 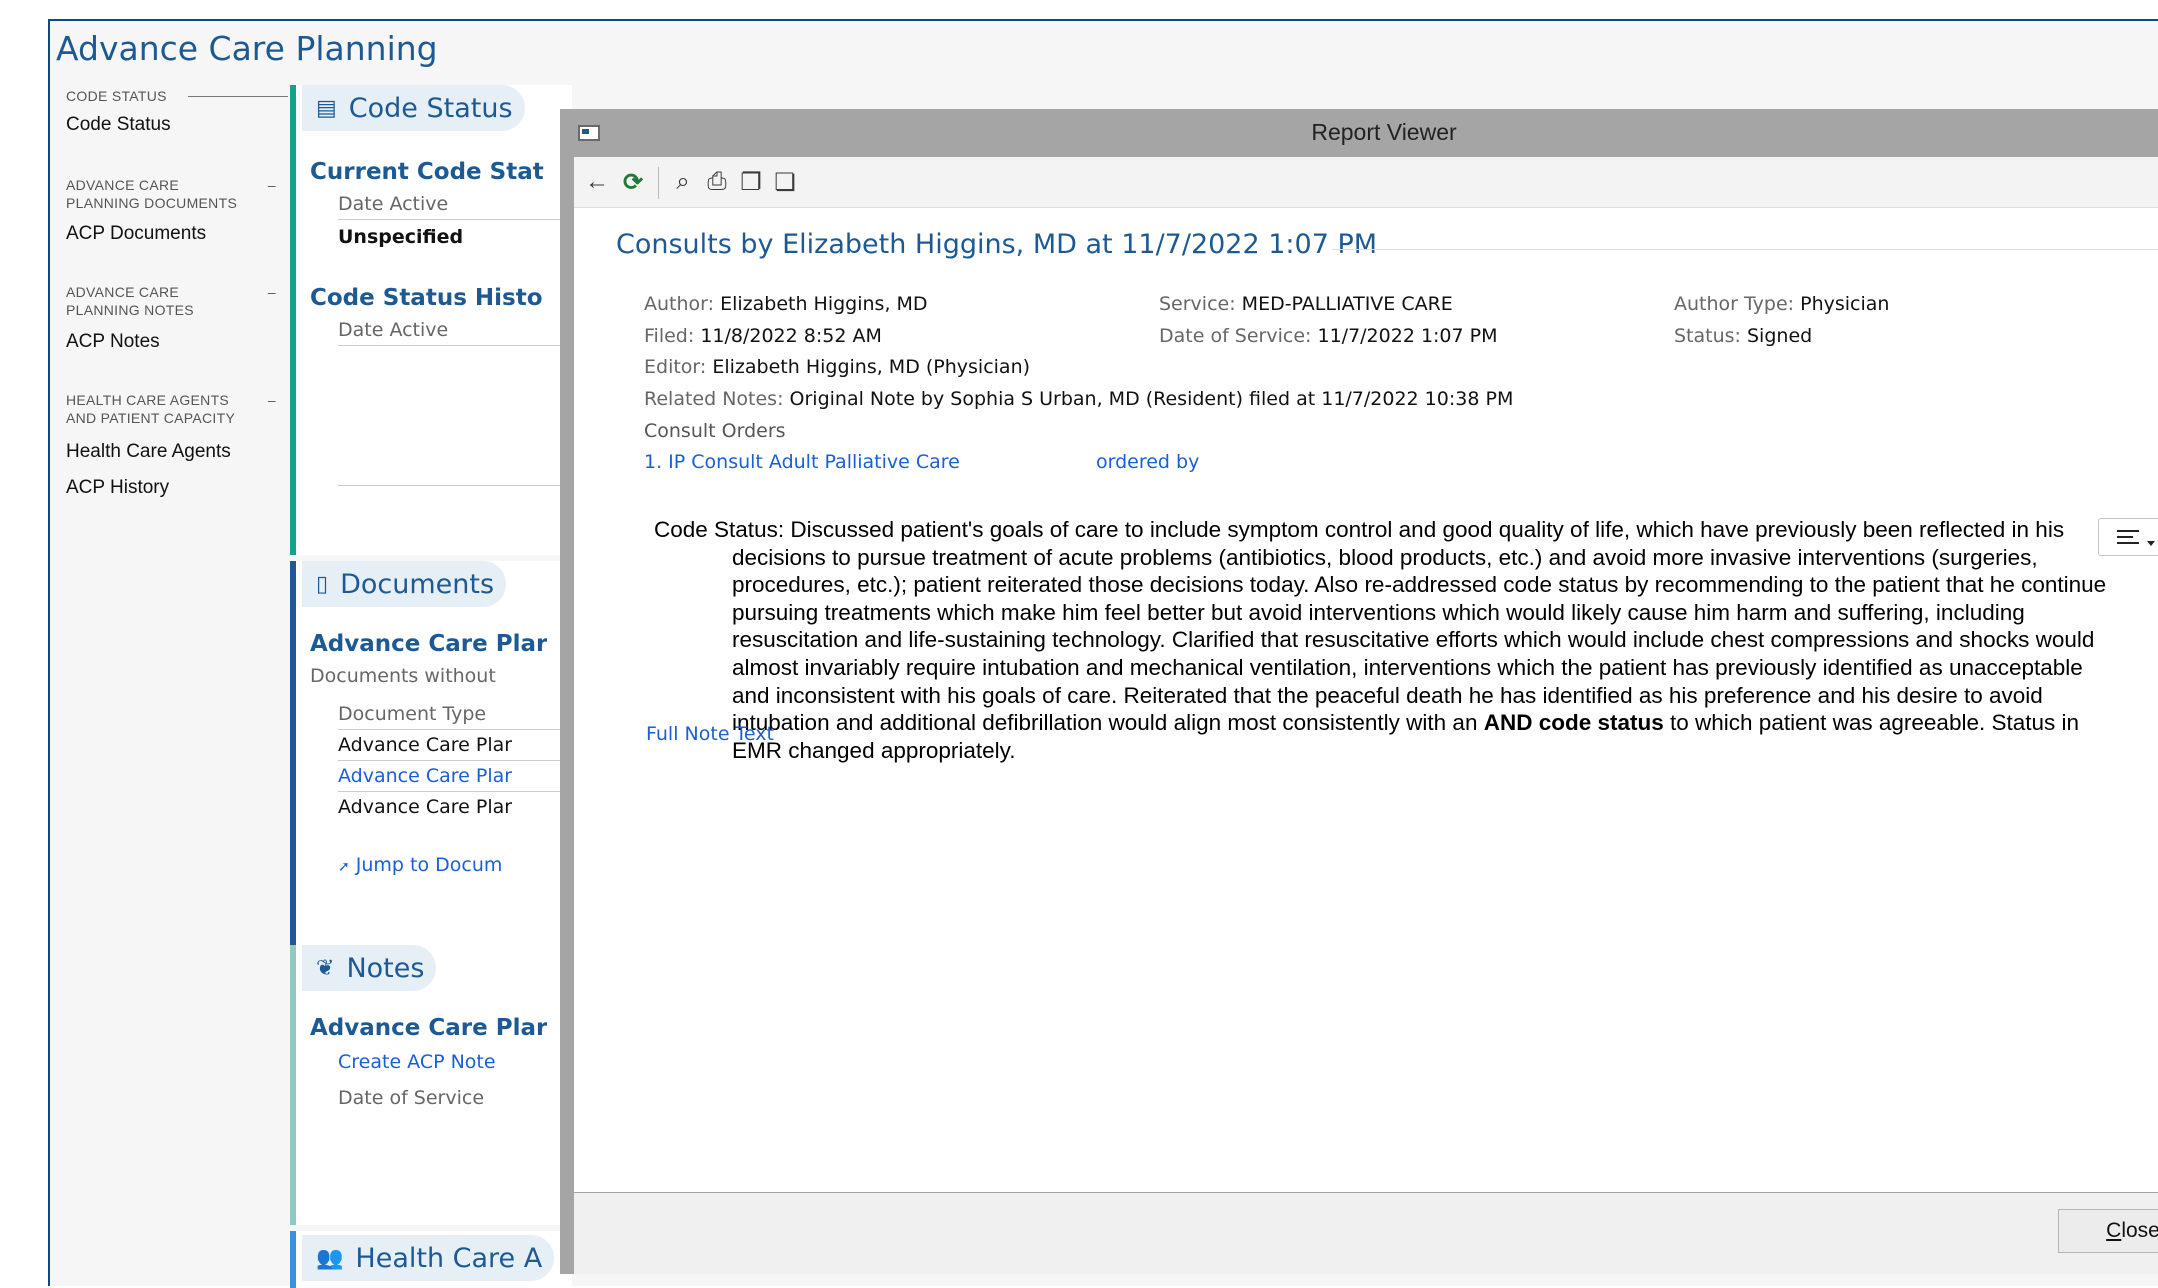 What do you see at coordinates (2139, 1230) in the screenshot?
I see `close-label: lose` at bounding box center [2139, 1230].